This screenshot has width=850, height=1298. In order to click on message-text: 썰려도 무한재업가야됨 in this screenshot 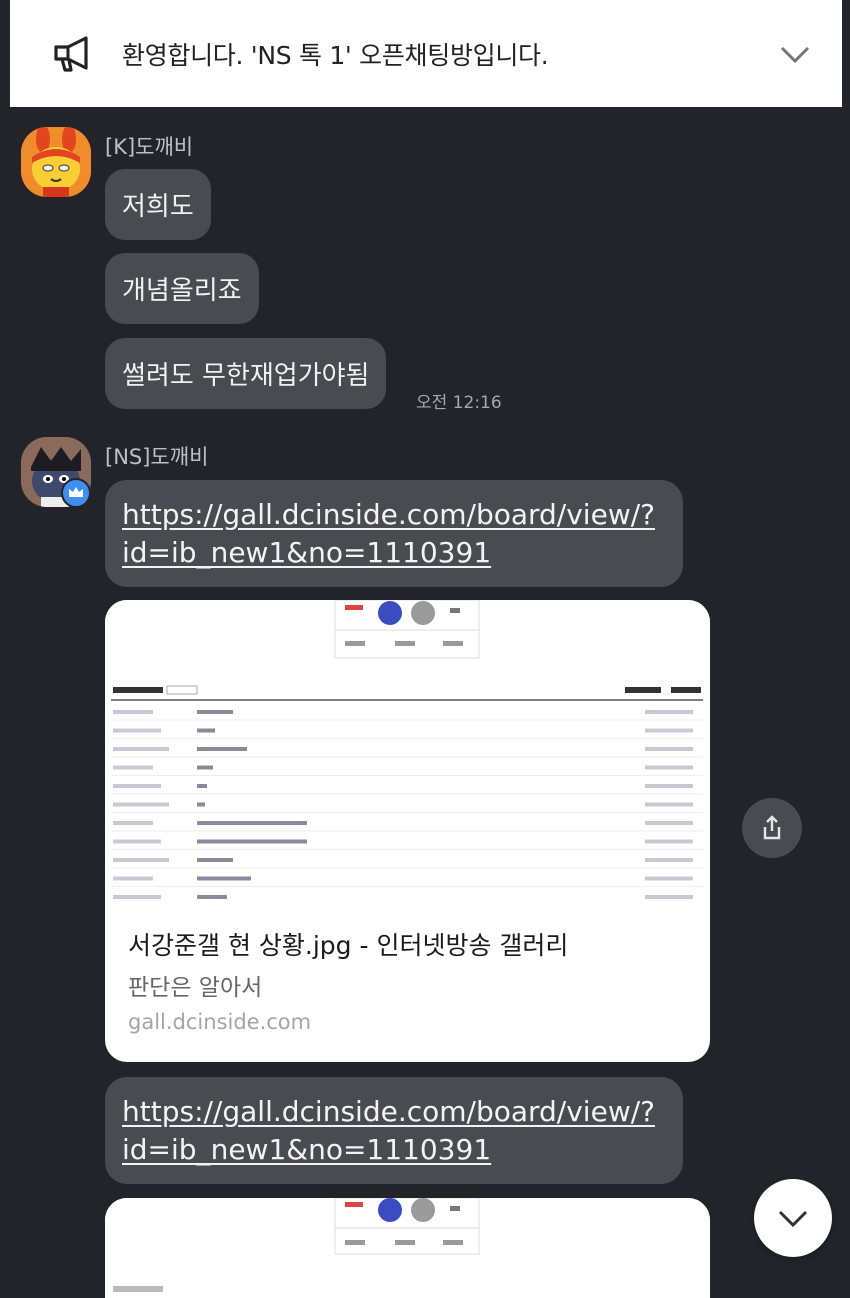, I will do `click(246, 376)`.